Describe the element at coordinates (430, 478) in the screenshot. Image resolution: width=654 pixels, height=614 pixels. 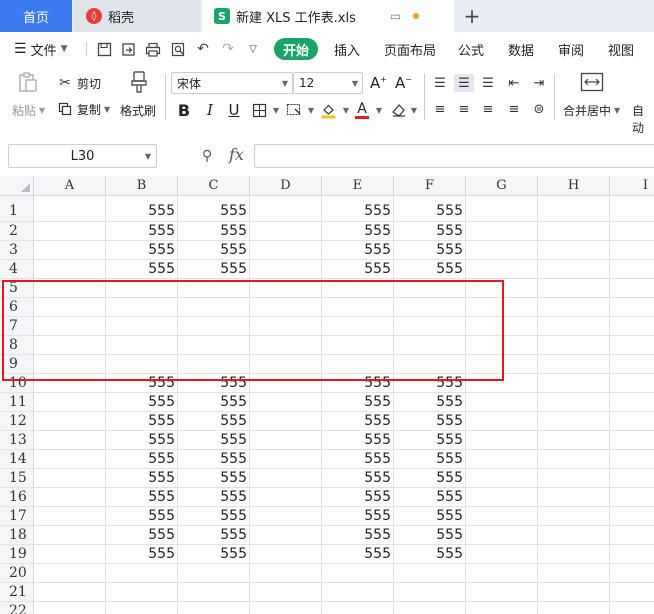
I see `cell-f15: 555` at that location.